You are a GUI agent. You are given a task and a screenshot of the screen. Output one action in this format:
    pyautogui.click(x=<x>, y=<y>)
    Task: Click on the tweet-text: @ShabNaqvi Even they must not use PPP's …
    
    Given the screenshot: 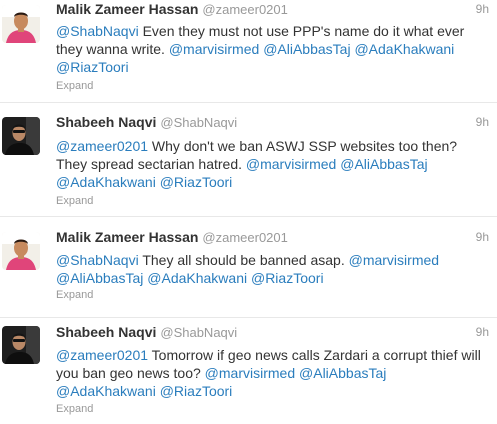 What is the action you would take?
    pyautogui.click(x=270, y=49)
    